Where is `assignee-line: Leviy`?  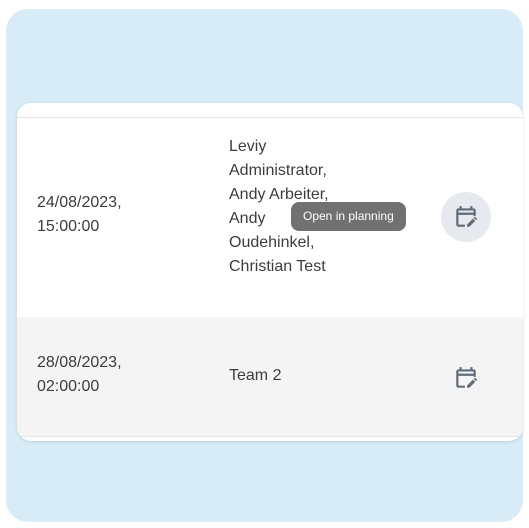
assignee-line: Leviy is located at coordinates (248, 146).